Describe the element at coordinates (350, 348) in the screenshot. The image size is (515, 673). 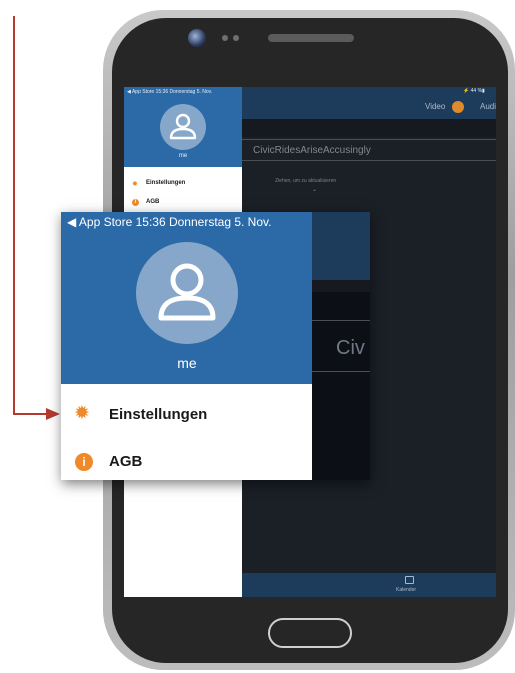
I see `zoom-channel-name: Civ` at that location.